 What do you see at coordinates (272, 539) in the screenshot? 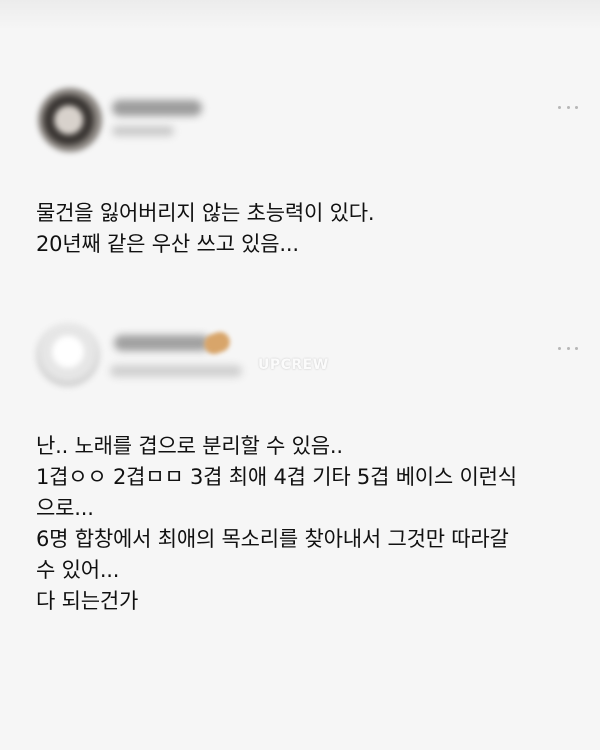
I see `tweet-line: 6명 합창에서 최애의 목소리를 찾아내서 그것만 따라갈` at bounding box center [272, 539].